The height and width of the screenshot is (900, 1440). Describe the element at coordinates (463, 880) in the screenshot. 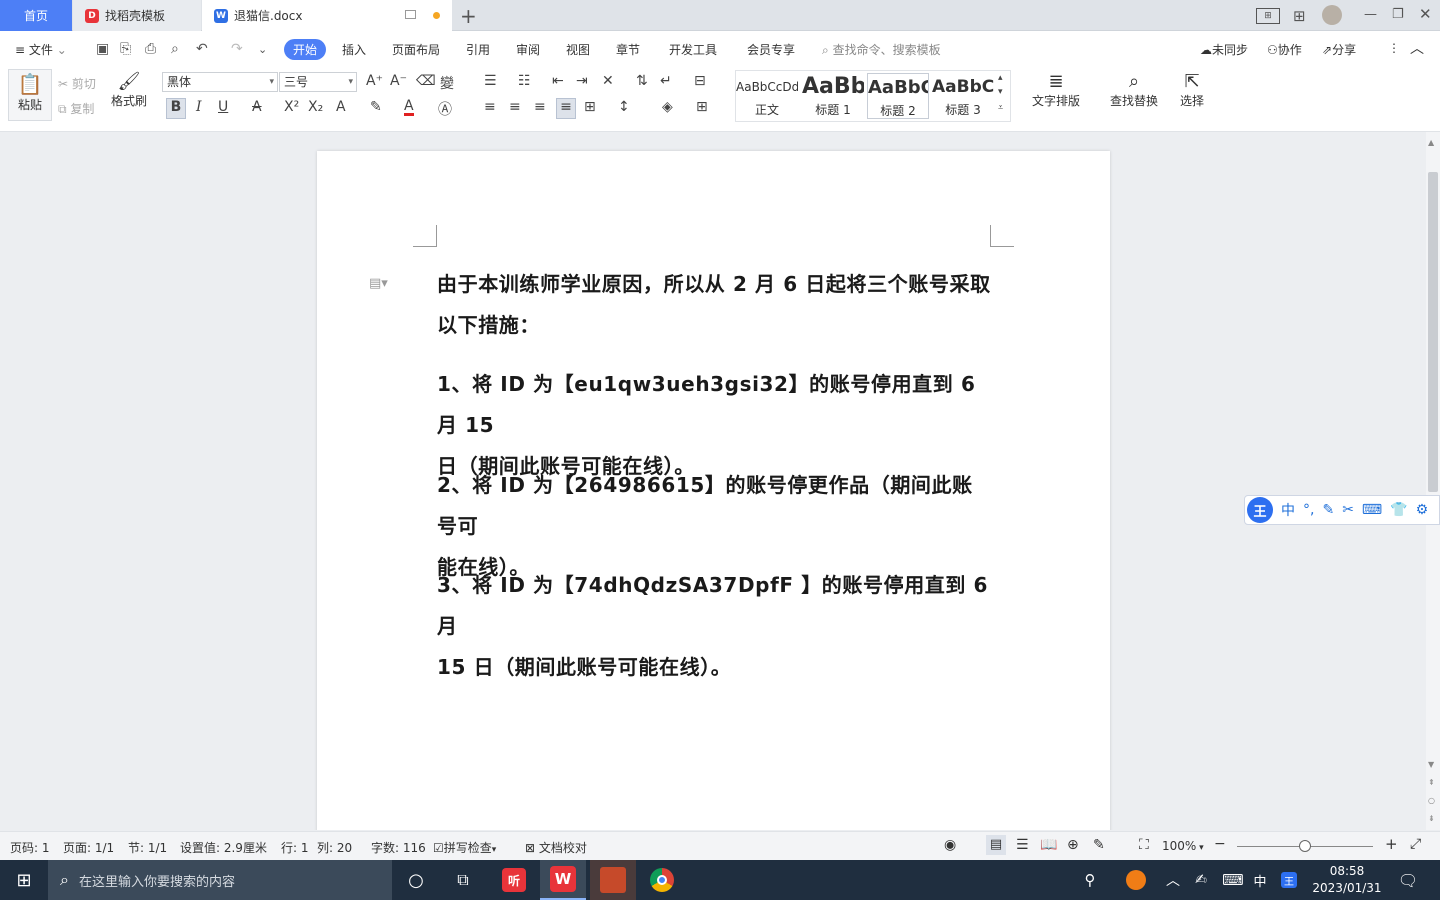

I see `task-view-icon: ⧉` at that location.